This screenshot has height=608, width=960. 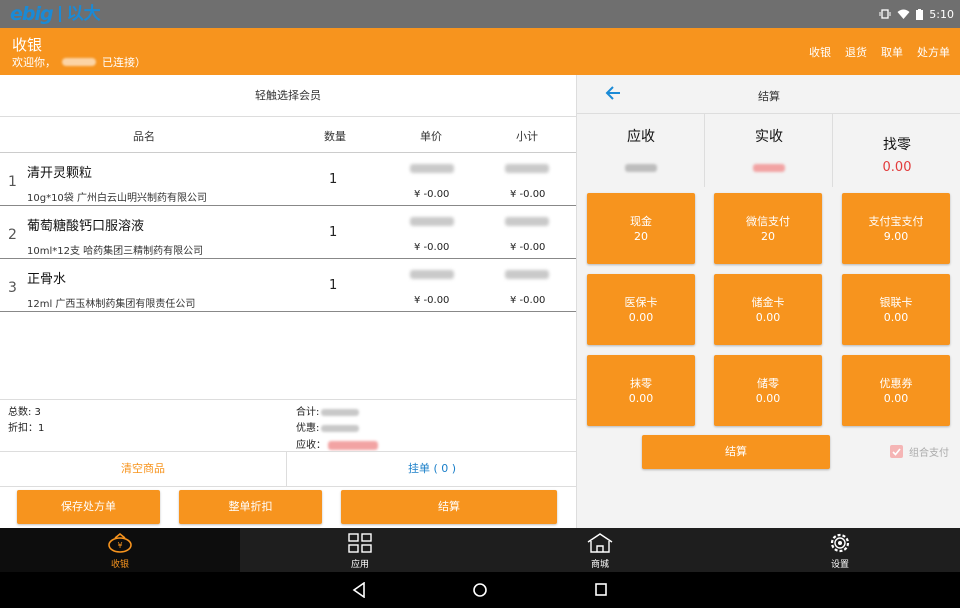 What do you see at coordinates (124, 62) in the screenshot?
I see `connected-text: 已连接）` at bounding box center [124, 62].